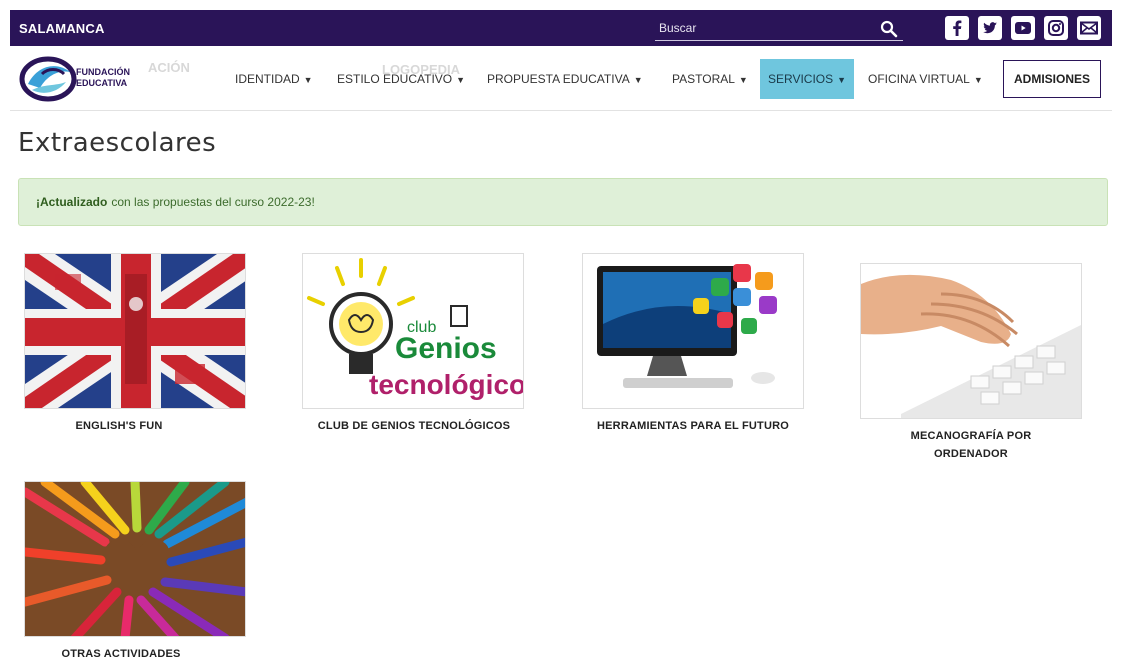 This screenshot has width=1129, height=663. I want to click on mail-icon, so click(1089, 28).